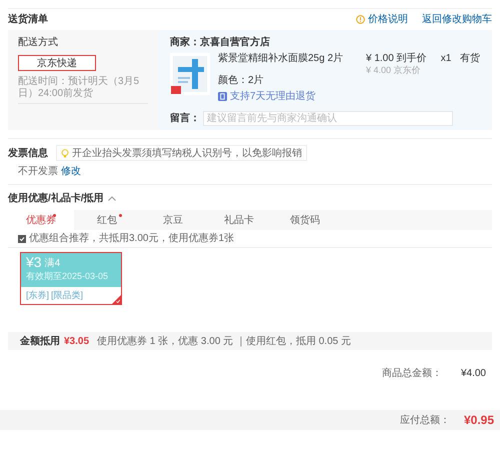 This screenshot has height=465, width=500. I want to click on checkbox-label: 优惠组合推荐，共抵用3.00元，使用优惠券1张, so click(131, 239).